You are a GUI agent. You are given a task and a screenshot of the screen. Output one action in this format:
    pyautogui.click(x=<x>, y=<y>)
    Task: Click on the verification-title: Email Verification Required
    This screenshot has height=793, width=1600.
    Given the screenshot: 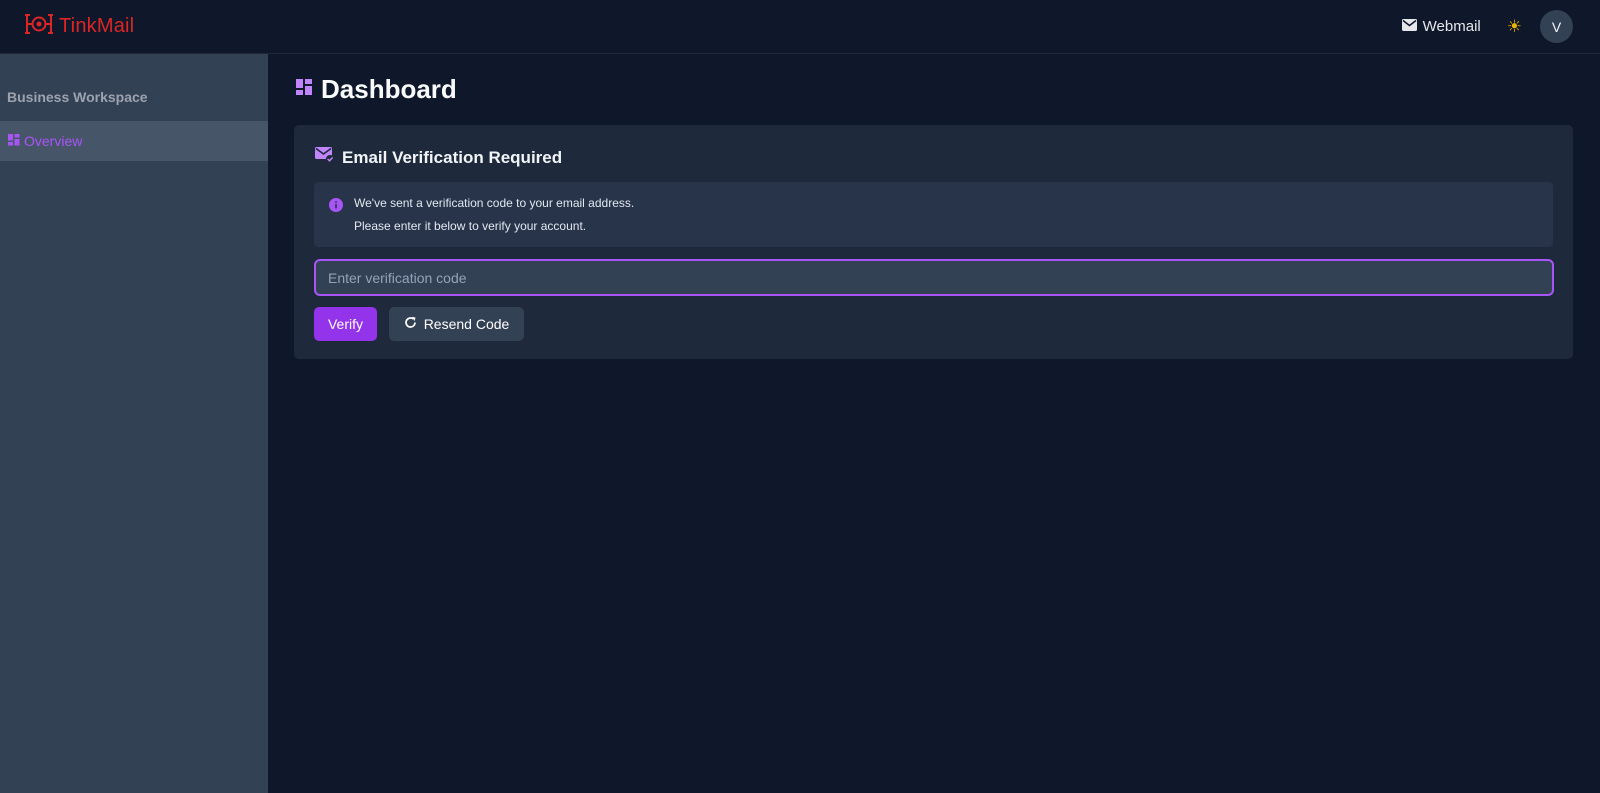 What is the action you would take?
    pyautogui.click(x=452, y=157)
    